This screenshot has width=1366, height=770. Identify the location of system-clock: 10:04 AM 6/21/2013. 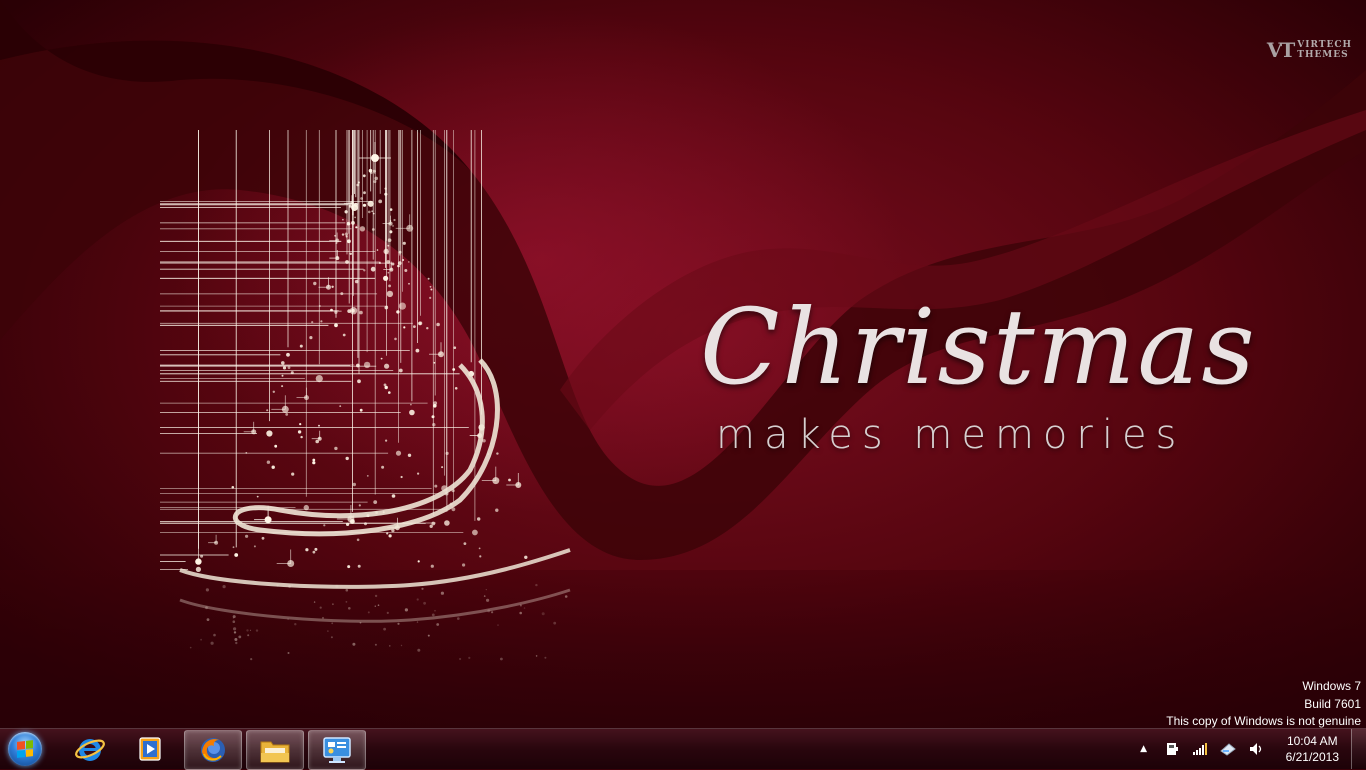
(1312, 749).